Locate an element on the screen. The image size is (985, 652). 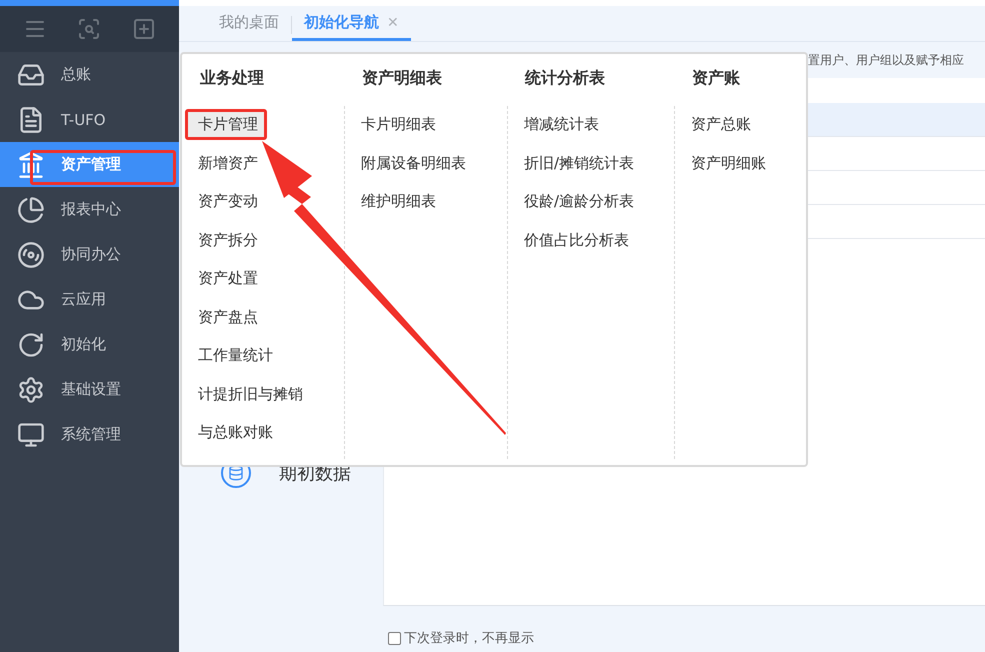
menu-item: 新增资产 is located at coordinates (226, 163).